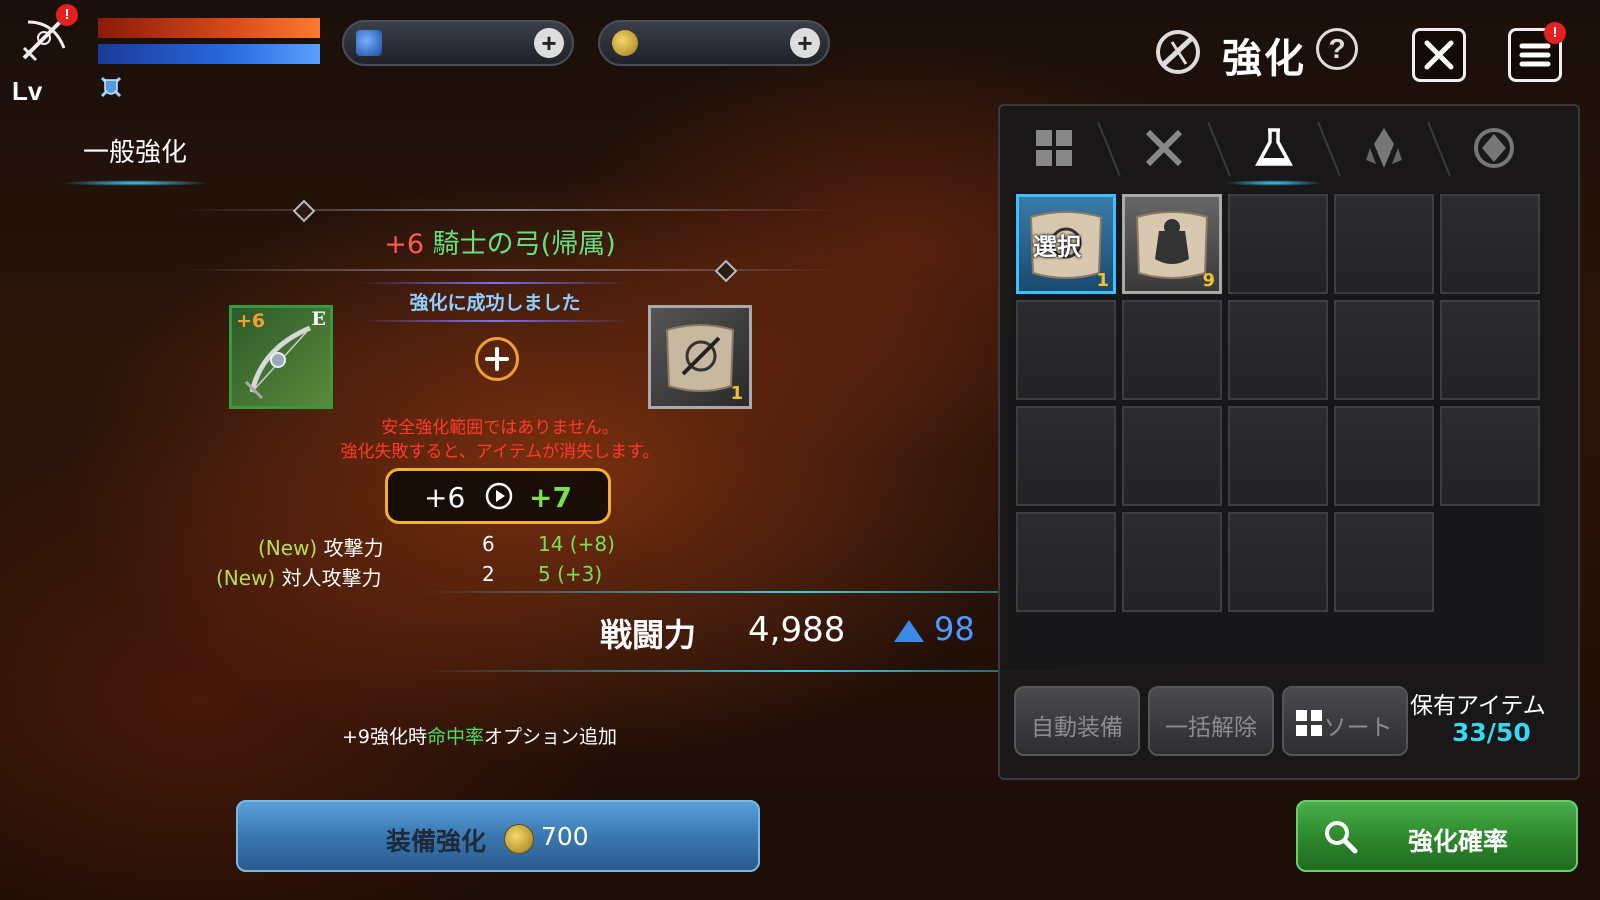  I want to click on add-gem-button: +, so click(549, 43).